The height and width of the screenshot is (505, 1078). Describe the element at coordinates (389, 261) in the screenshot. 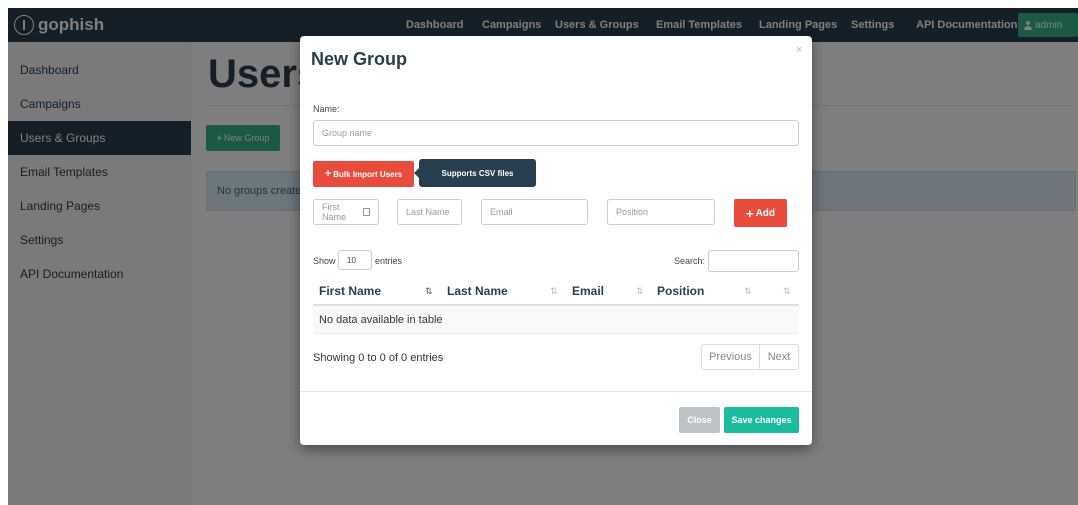

I see `entries-label: entries` at that location.